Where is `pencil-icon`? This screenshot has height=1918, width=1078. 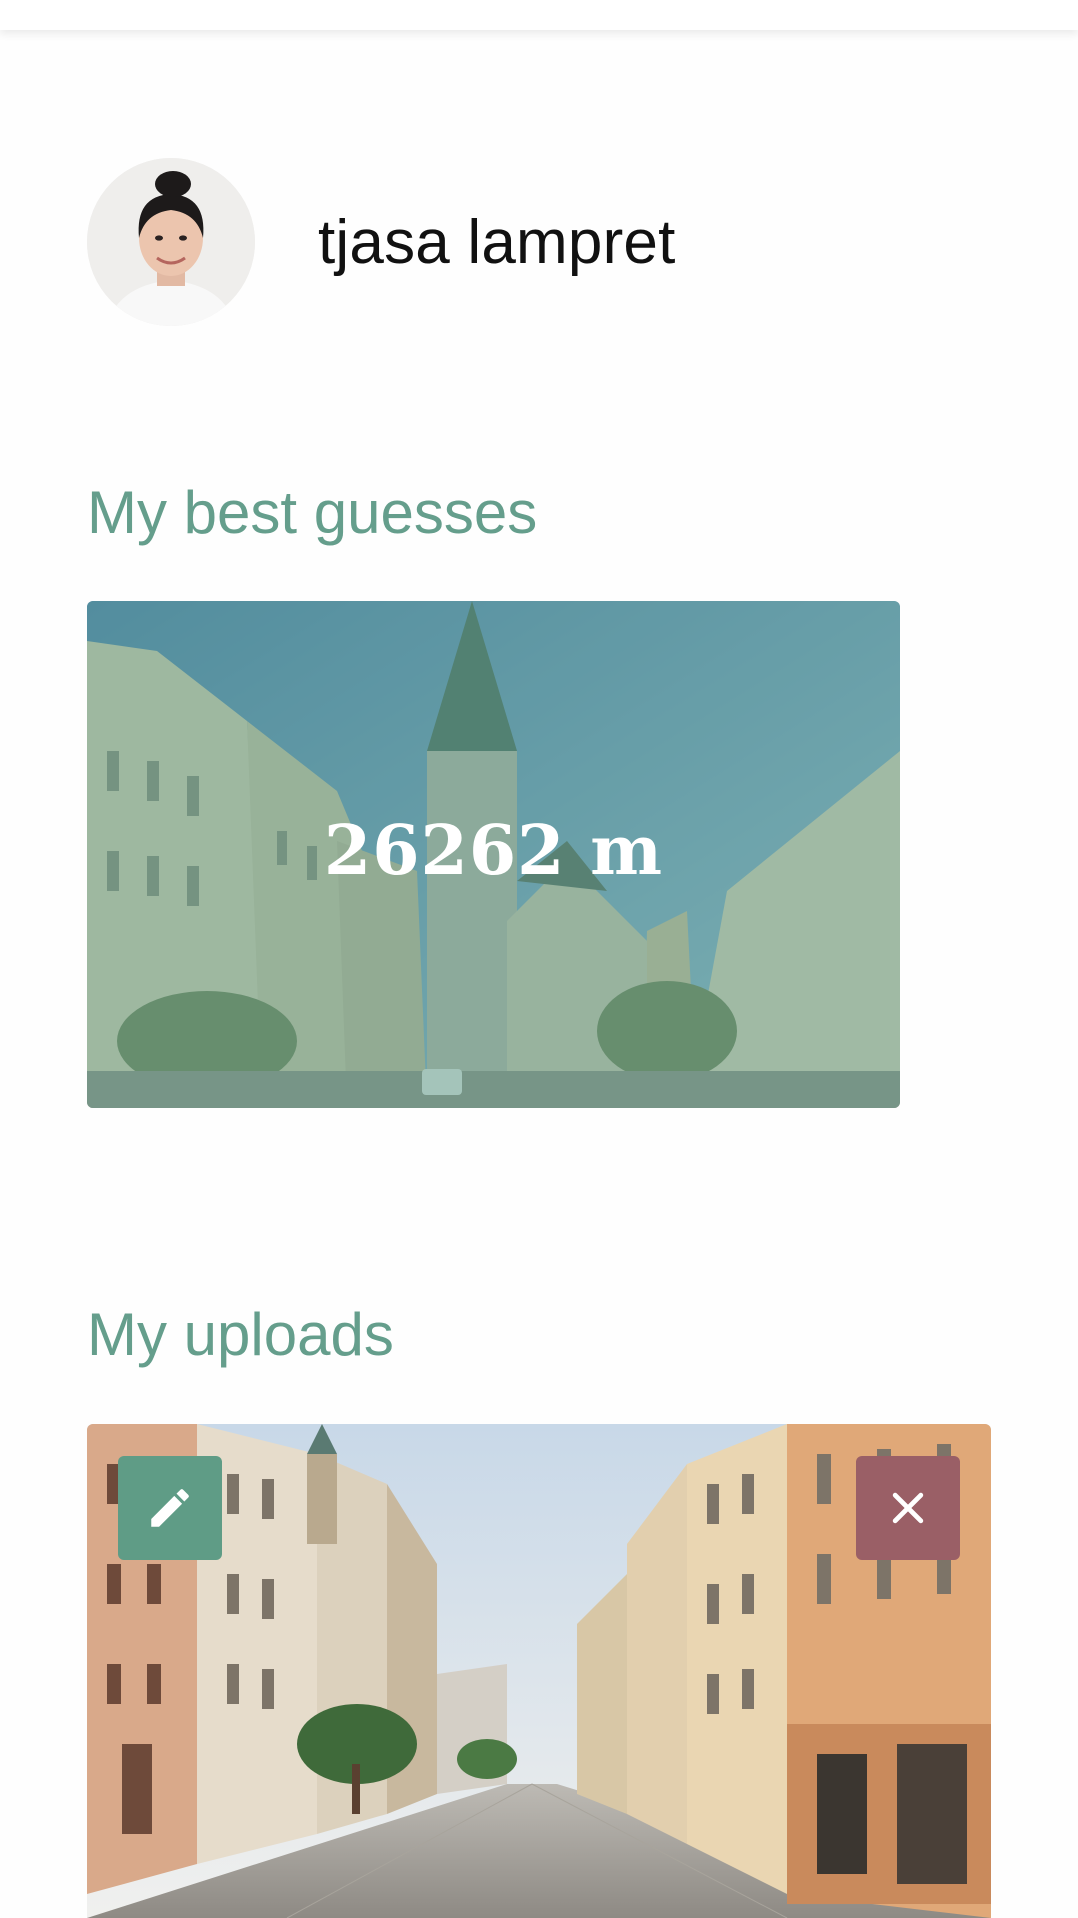
pencil-icon is located at coordinates (170, 1508).